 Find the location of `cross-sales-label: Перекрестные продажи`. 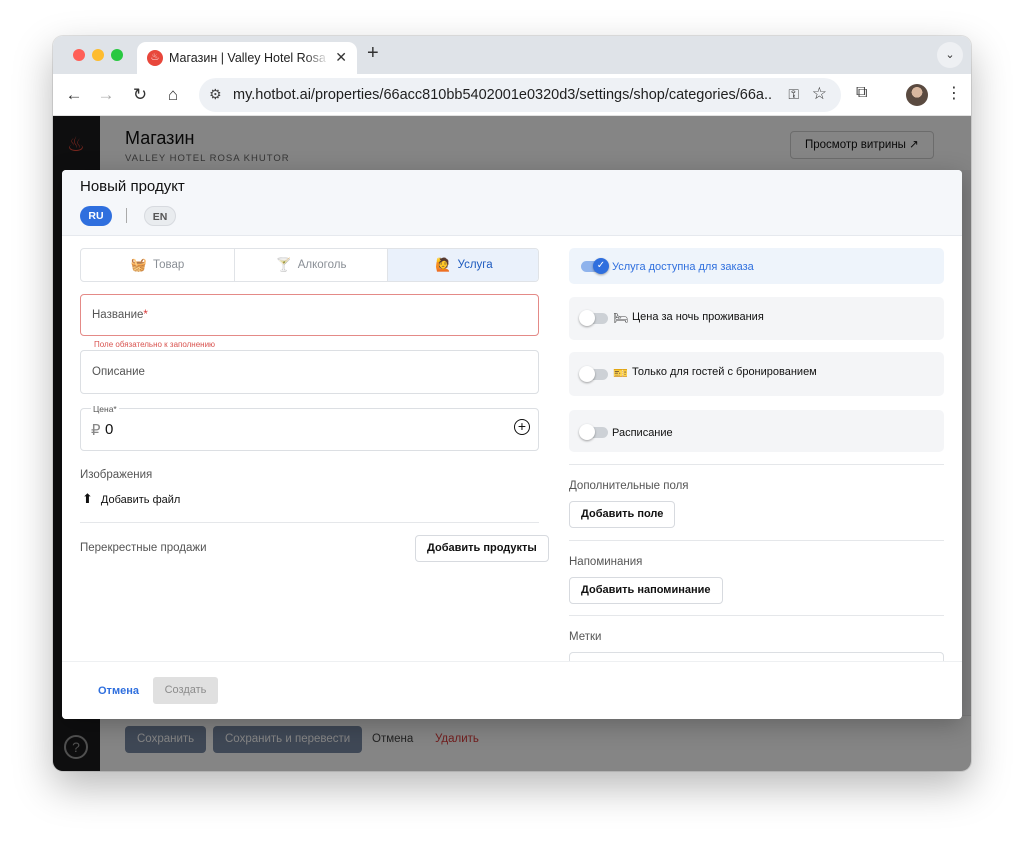

cross-sales-label: Перекрестные продажи is located at coordinates (143, 548).